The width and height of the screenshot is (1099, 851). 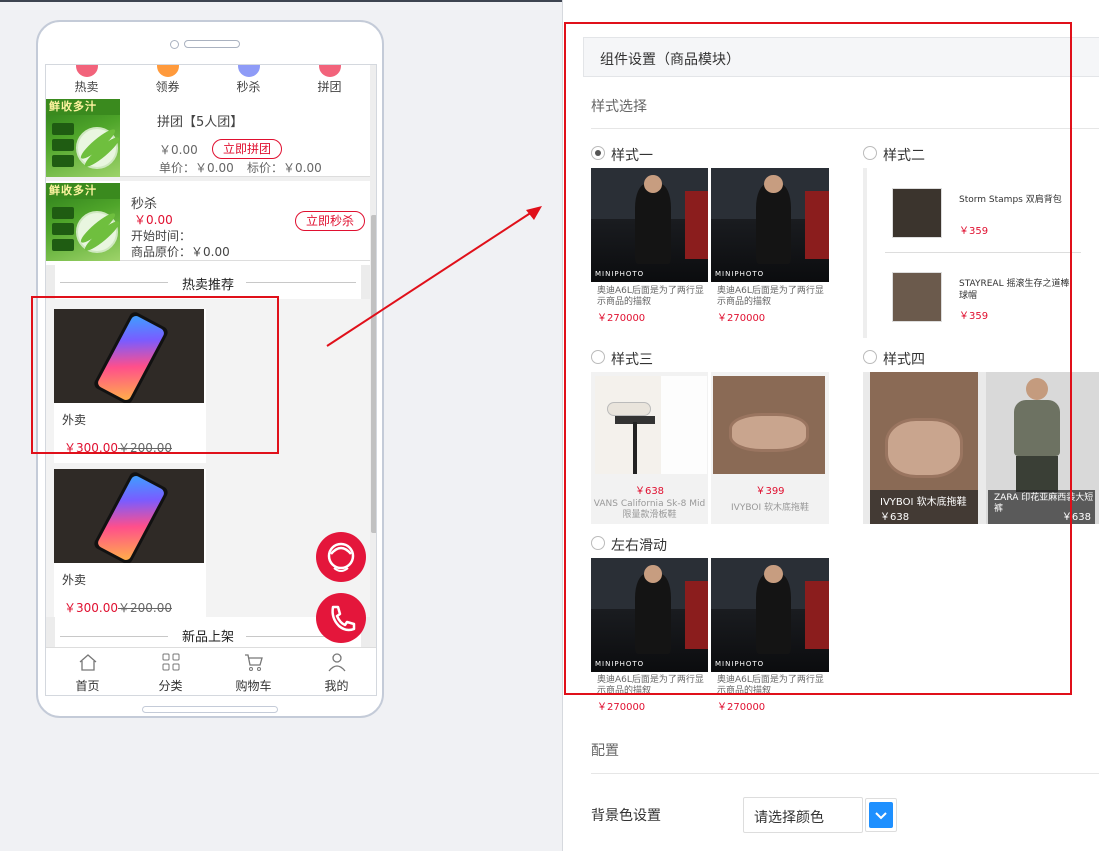 I want to click on bottom-tabbar: 首页 分类 购物车 我的, so click(x=211, y=671).